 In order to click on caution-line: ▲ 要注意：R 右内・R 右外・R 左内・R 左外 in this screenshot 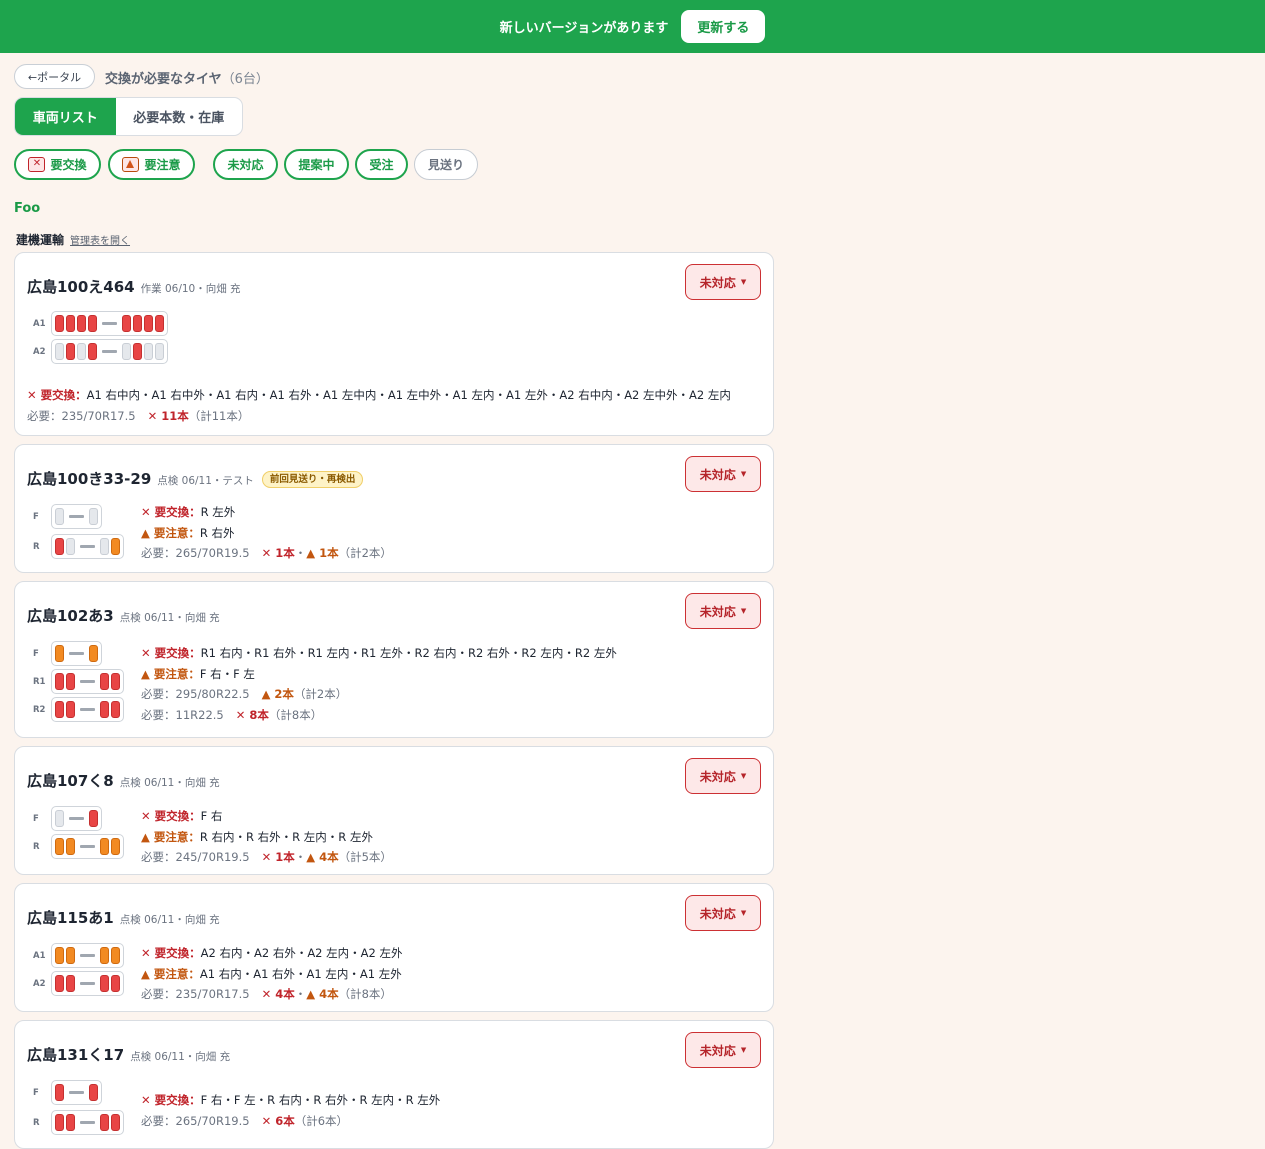, I will do `click(257, 837)`.